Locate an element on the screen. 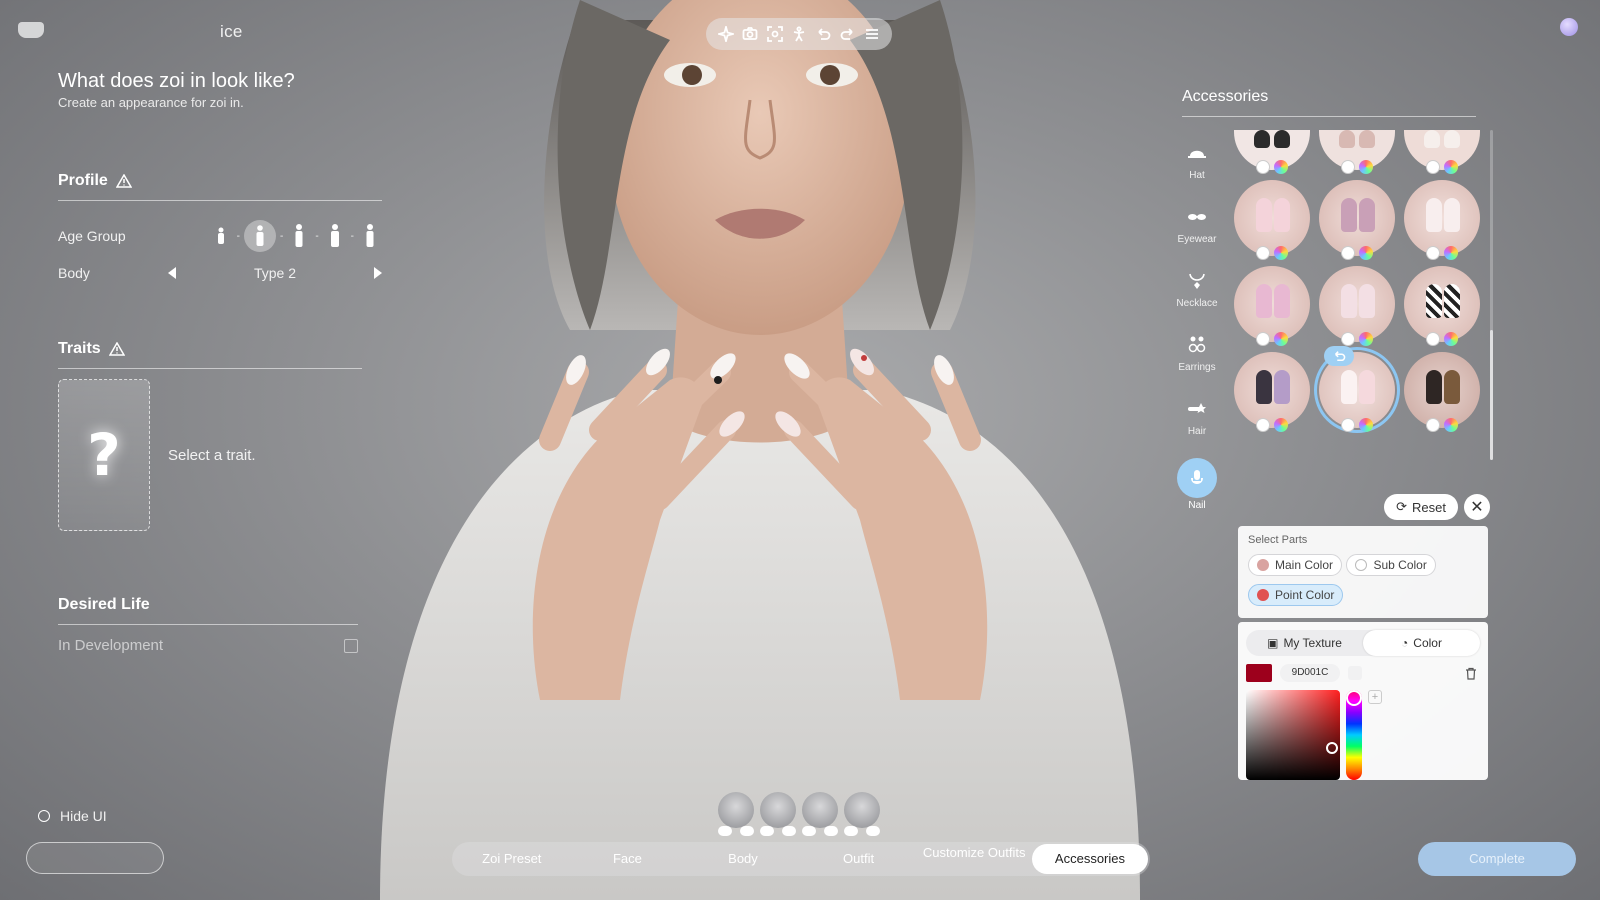 This screenshot has width=1600, height=900. next-body-button is located at coordinates (378, 273).